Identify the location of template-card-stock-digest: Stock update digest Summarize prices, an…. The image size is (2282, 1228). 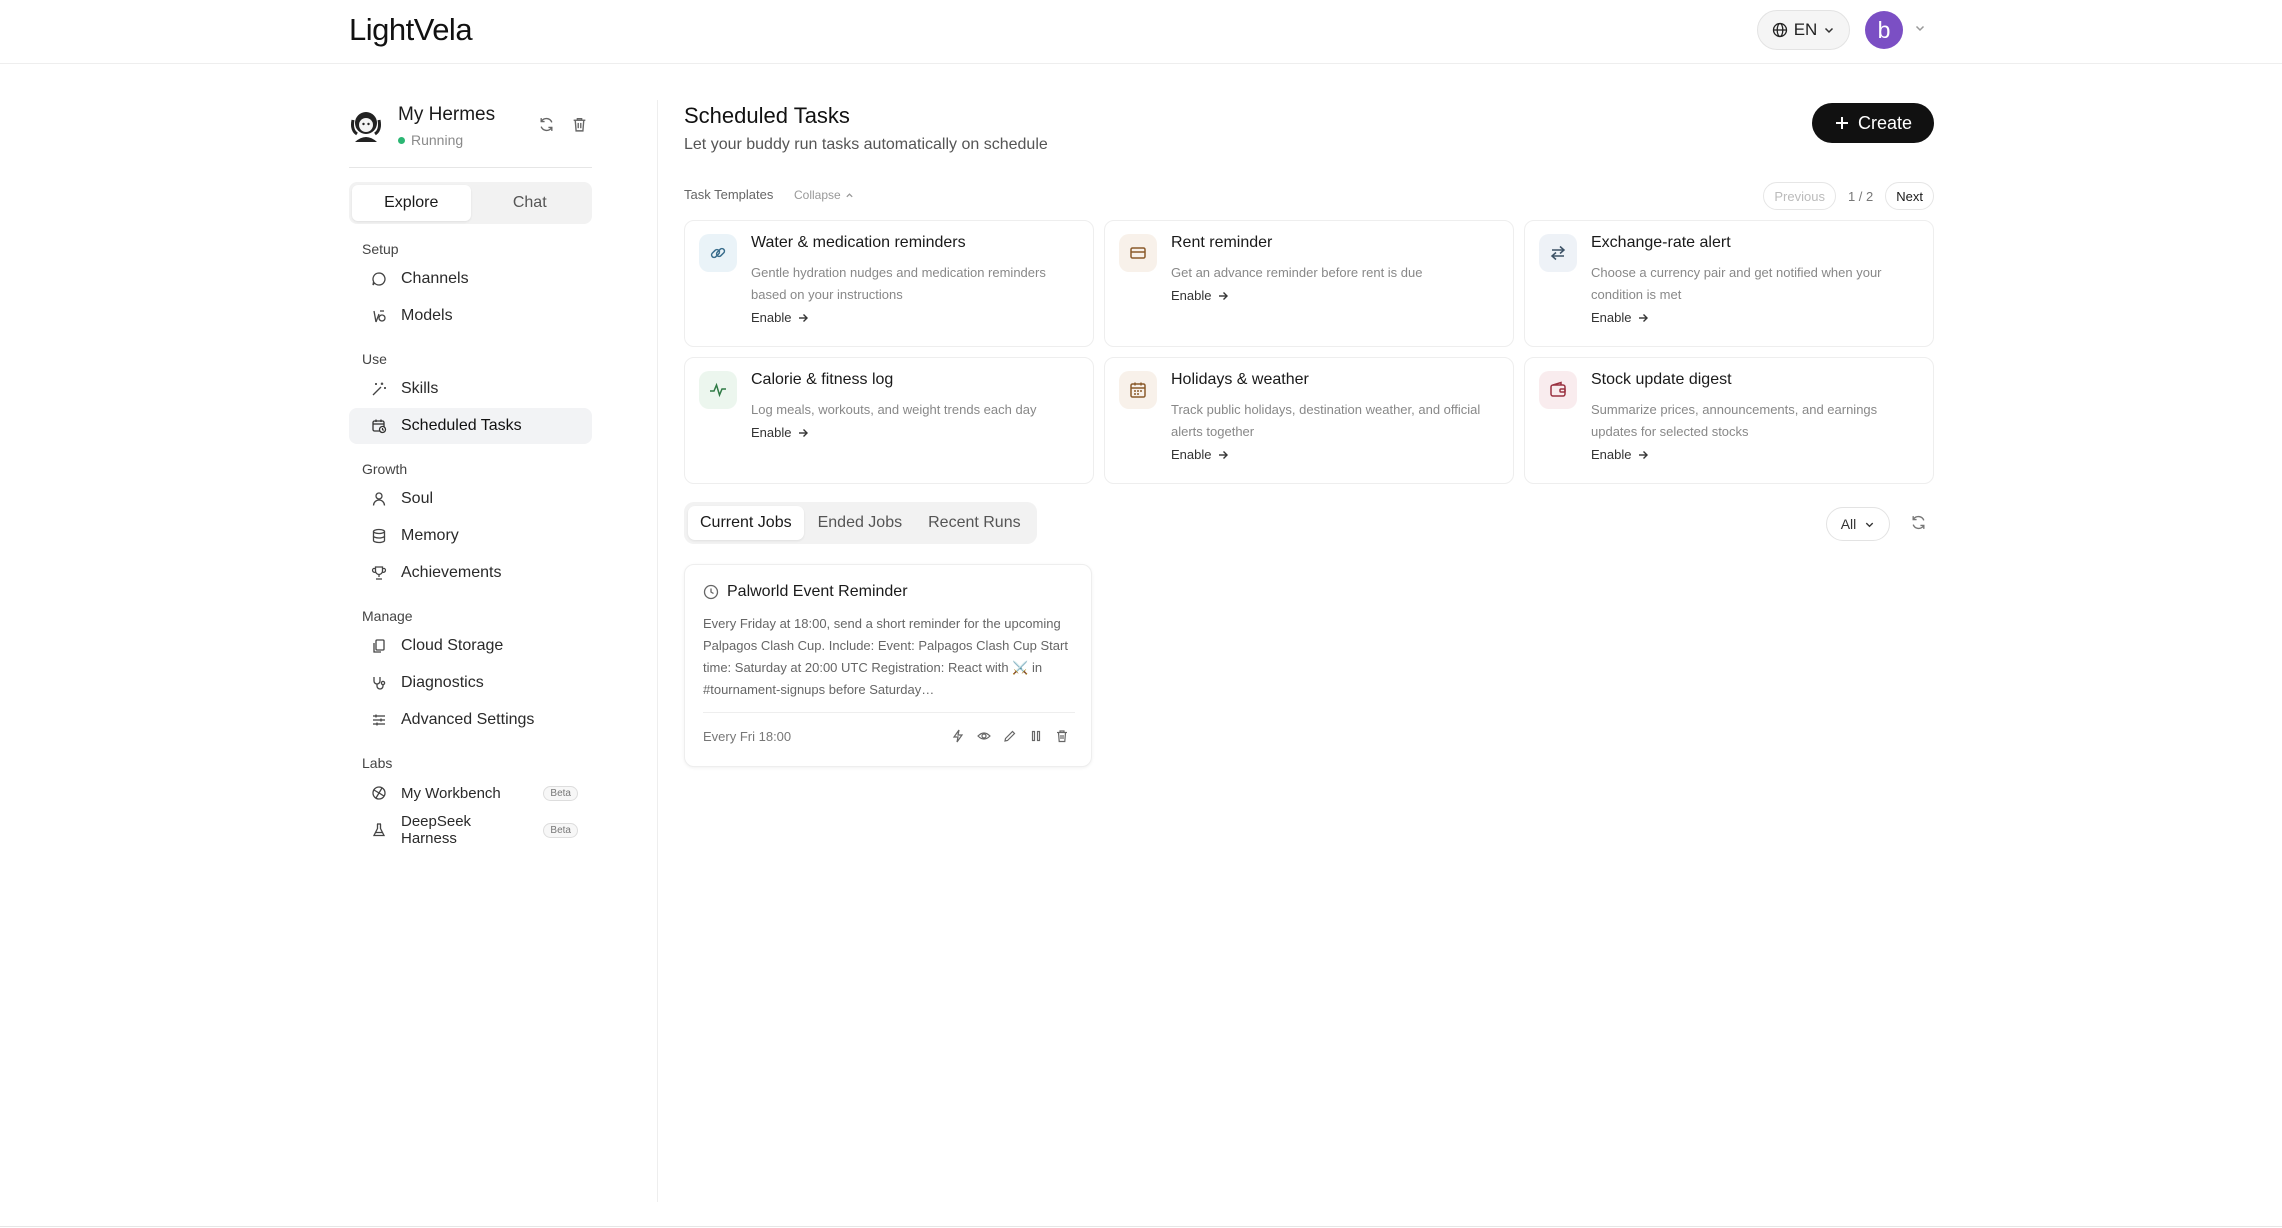
(1729, 420).